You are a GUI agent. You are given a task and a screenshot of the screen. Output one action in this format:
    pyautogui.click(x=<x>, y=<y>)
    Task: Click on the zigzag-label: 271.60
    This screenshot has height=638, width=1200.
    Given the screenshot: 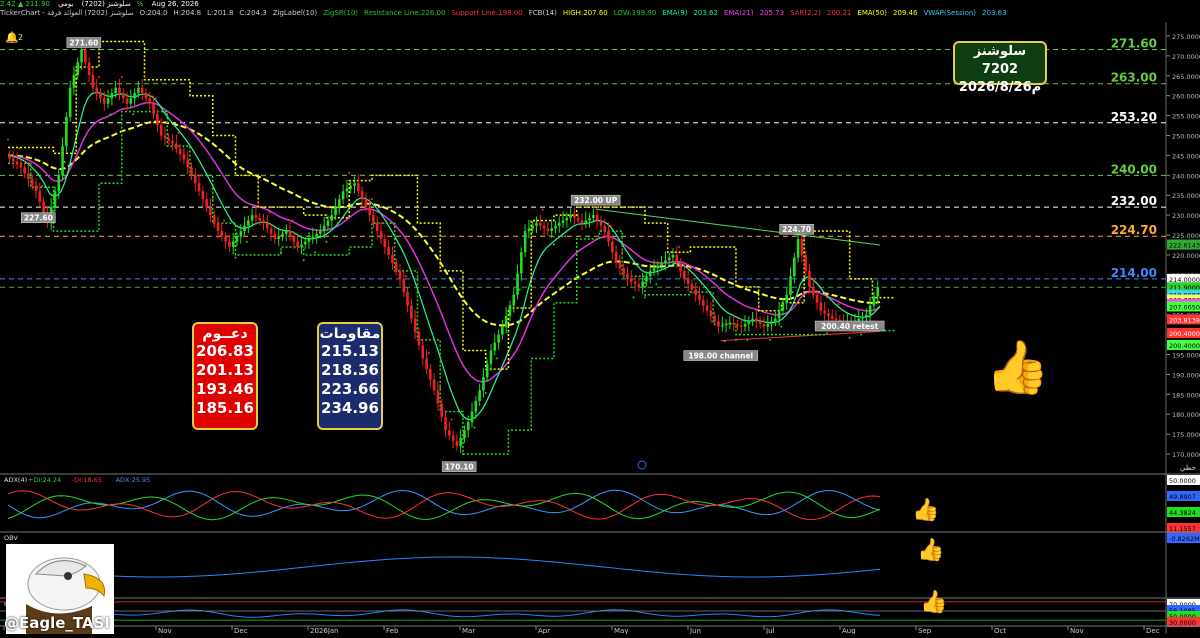 What is the action you would take?
    pyautogui.click(x=83, y=43)
    